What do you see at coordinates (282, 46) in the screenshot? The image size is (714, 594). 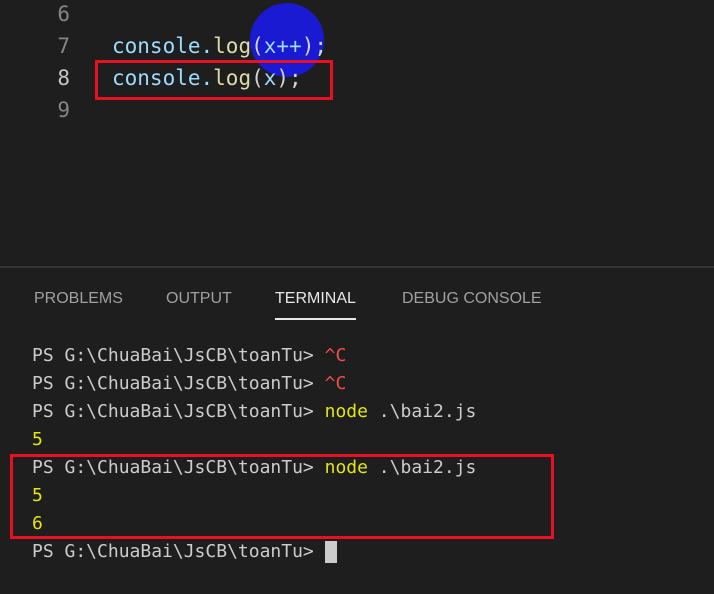 I see `code-arg: x++` at bounding box center [282, 46].